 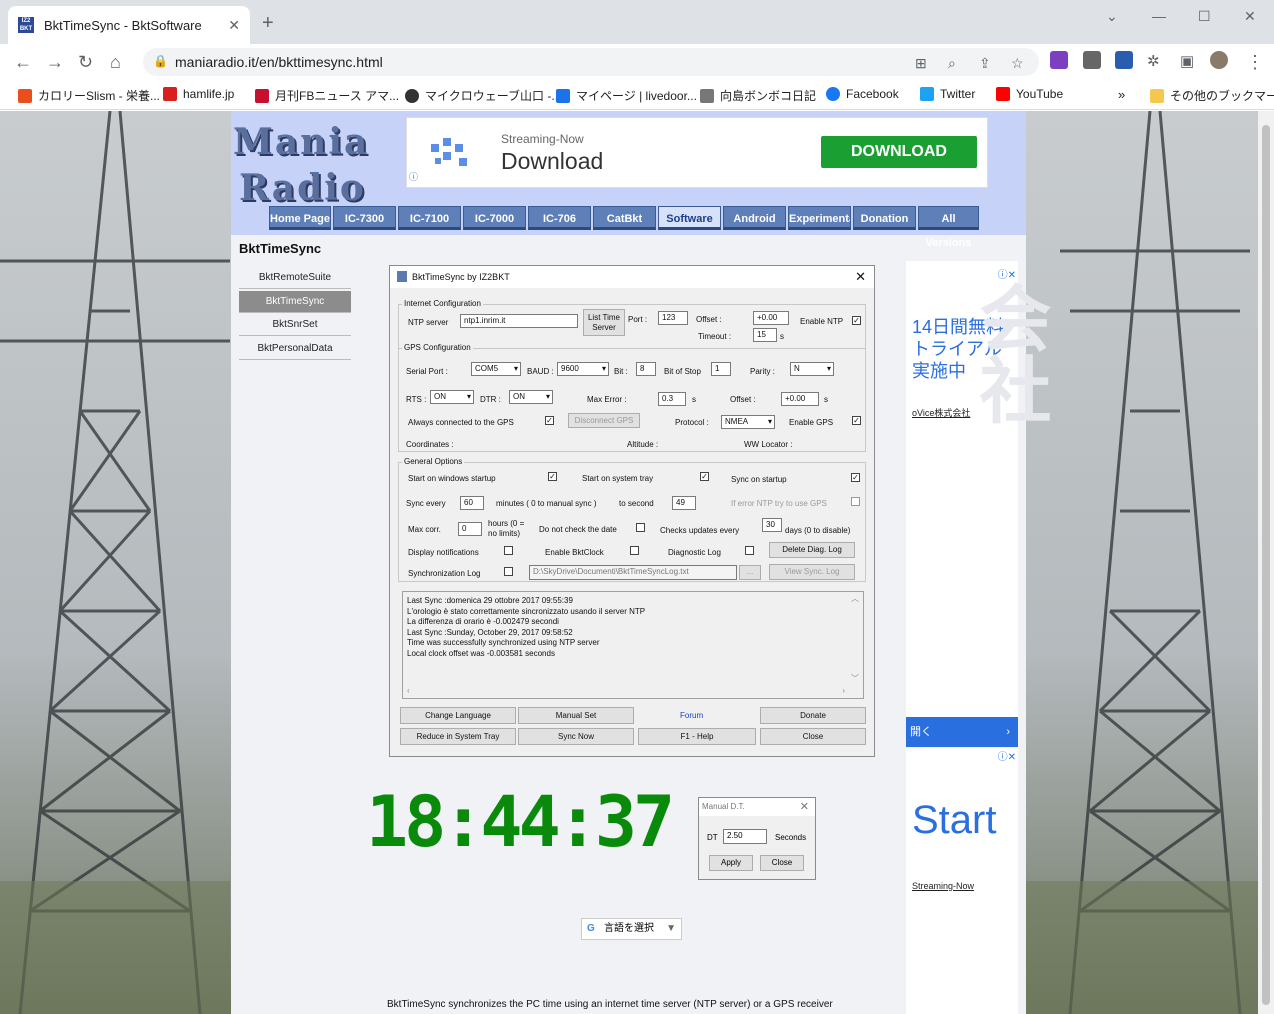 I want to click on menu-ic706: IC-706, so click(x=559, y=218).